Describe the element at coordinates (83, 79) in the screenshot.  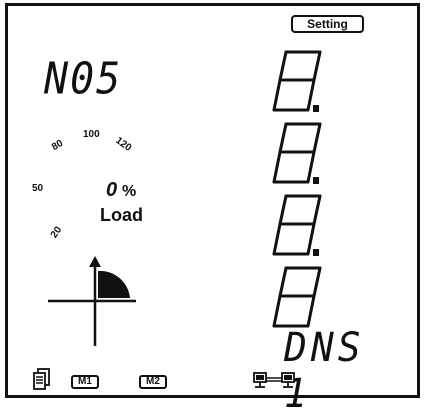
I see `device-number: N05` at that location.